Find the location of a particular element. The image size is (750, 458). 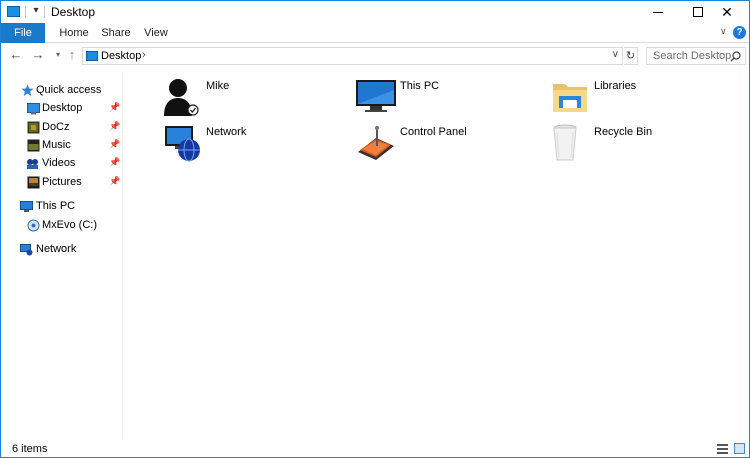

pictures-folder-icon is located at coordinates (33, 182).